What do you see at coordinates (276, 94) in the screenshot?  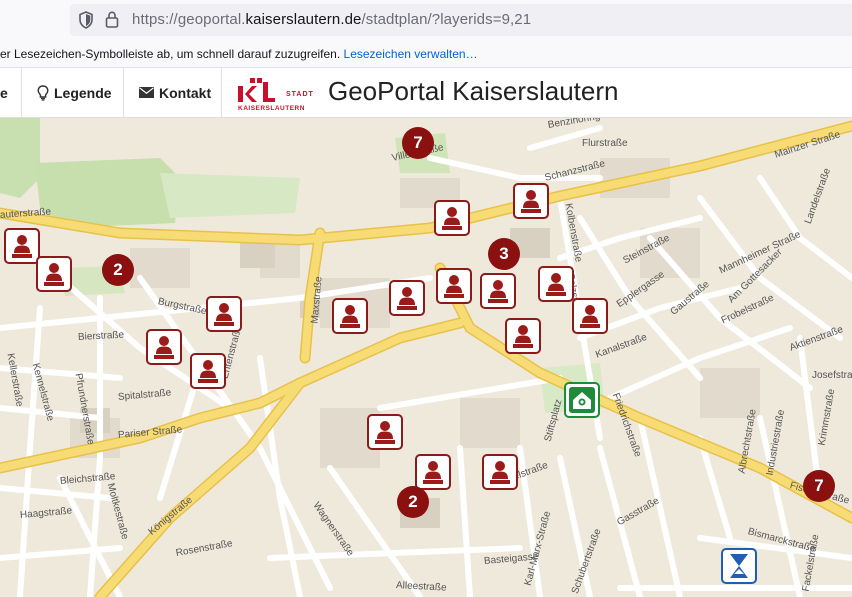 I see `city-logo: STADT KAISERSLAUTERN` at bounding box center [276, 94].